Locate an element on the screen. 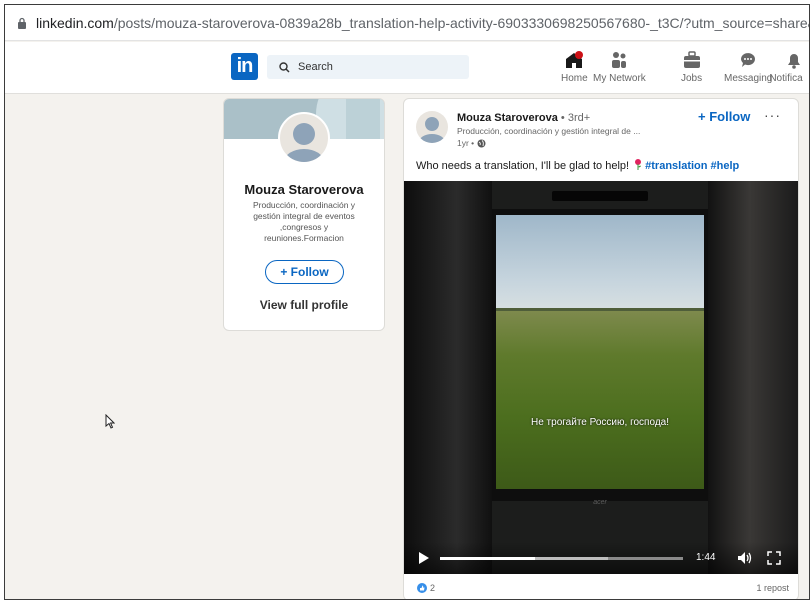  video-controls: 1:44 is located at coordinates (601, 558).